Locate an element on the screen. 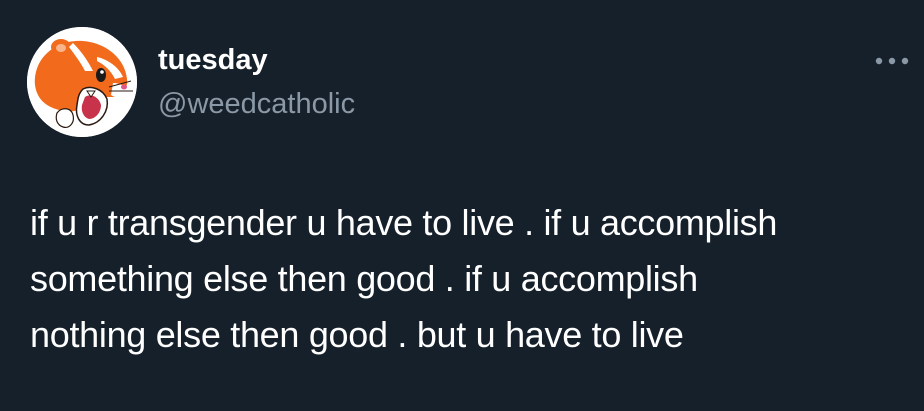 The height and width of the screenshot is (411, 924). avatar is located at coordinates (82, 82).